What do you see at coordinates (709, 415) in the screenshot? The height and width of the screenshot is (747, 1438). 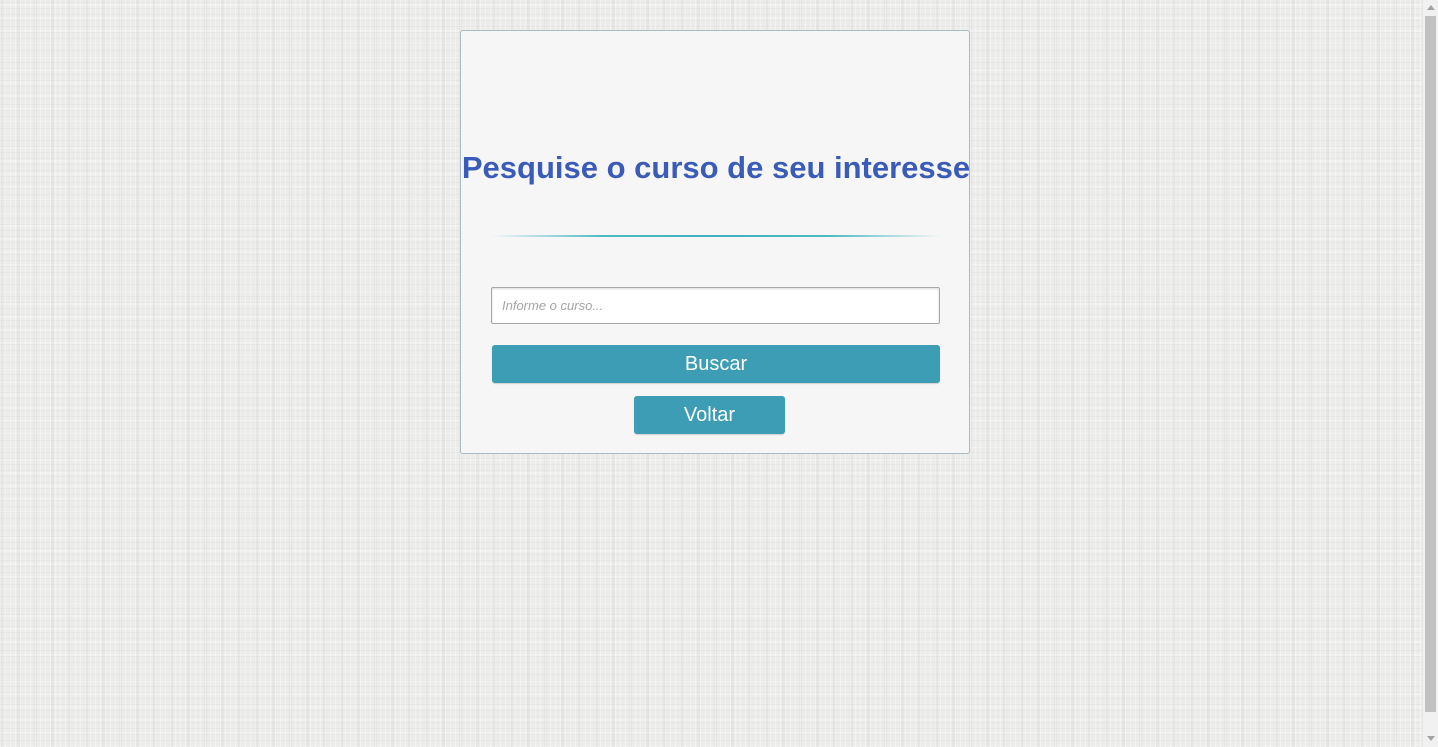 I see `back-button: Voltar` at bounding box center [709, 415].